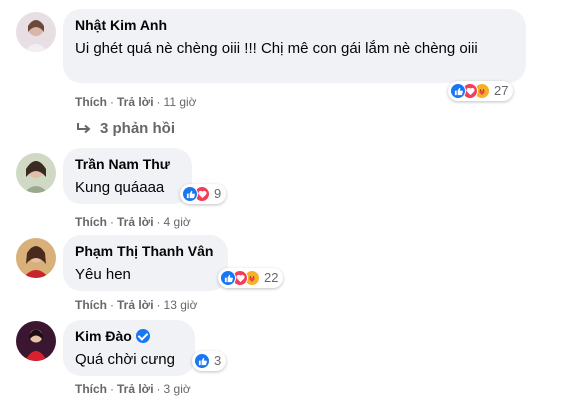 The image size is (580, 402). Describe the element at coordinates (180, 102) in the screenshot. I see `comment-timestamp: 11 giờ` at that location.